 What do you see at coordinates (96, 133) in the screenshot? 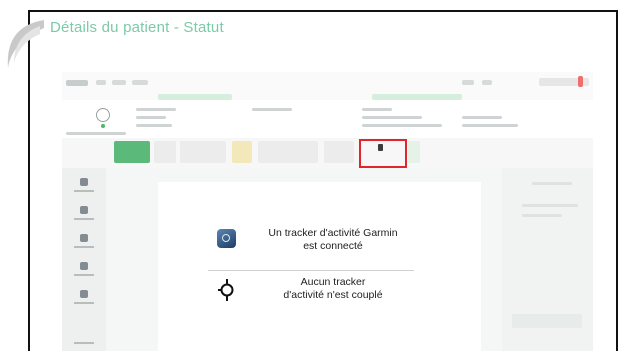
I see `patient-name` at bounding box center [96, 133].